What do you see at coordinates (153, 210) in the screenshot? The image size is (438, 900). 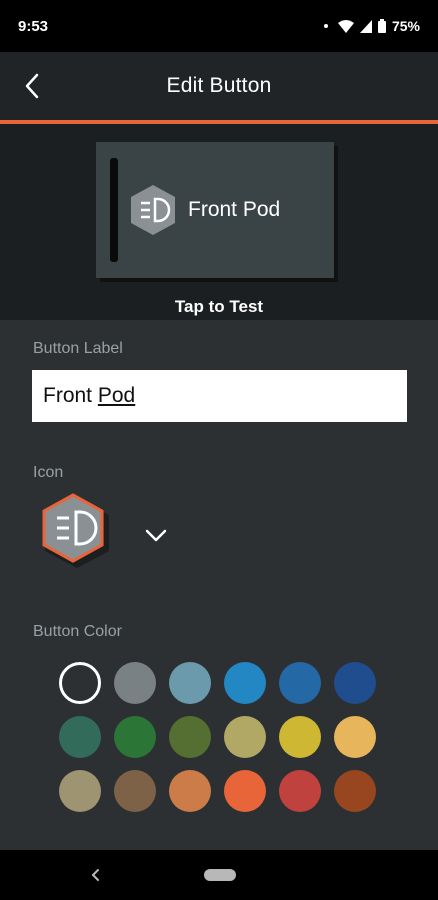 I see `light-pod-icon` at bounding box center [153, 210].